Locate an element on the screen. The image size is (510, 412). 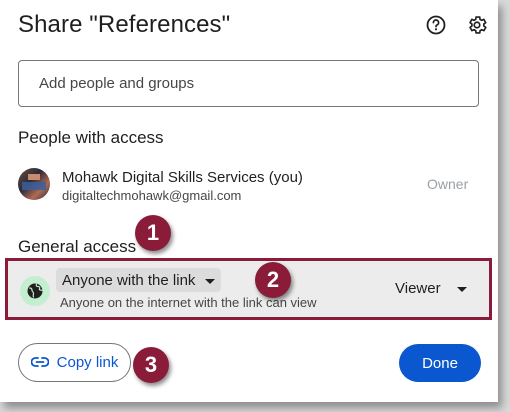
viewer-role-dropdown: Viewer is located at coordinates (431, 288).